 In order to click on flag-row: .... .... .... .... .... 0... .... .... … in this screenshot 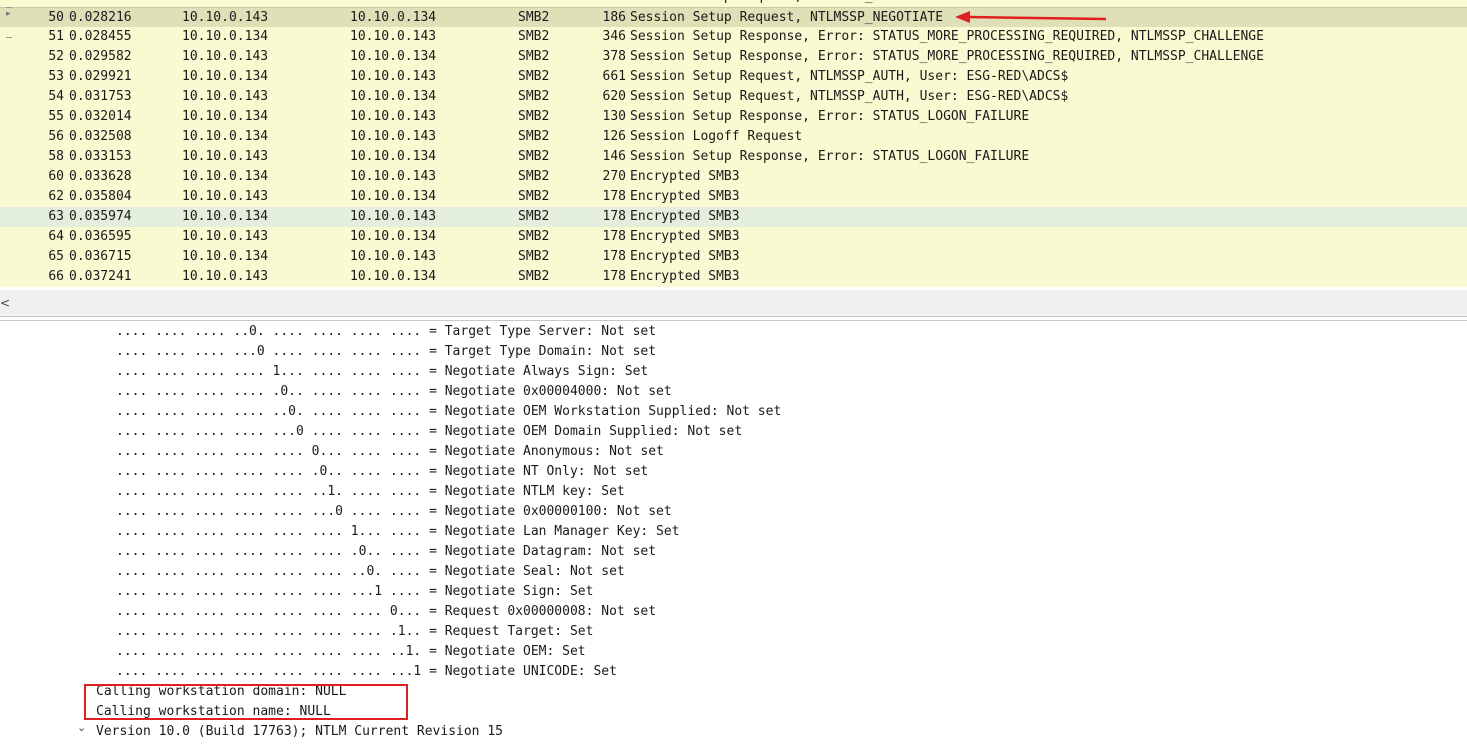, I will do `click(390, 452)`.